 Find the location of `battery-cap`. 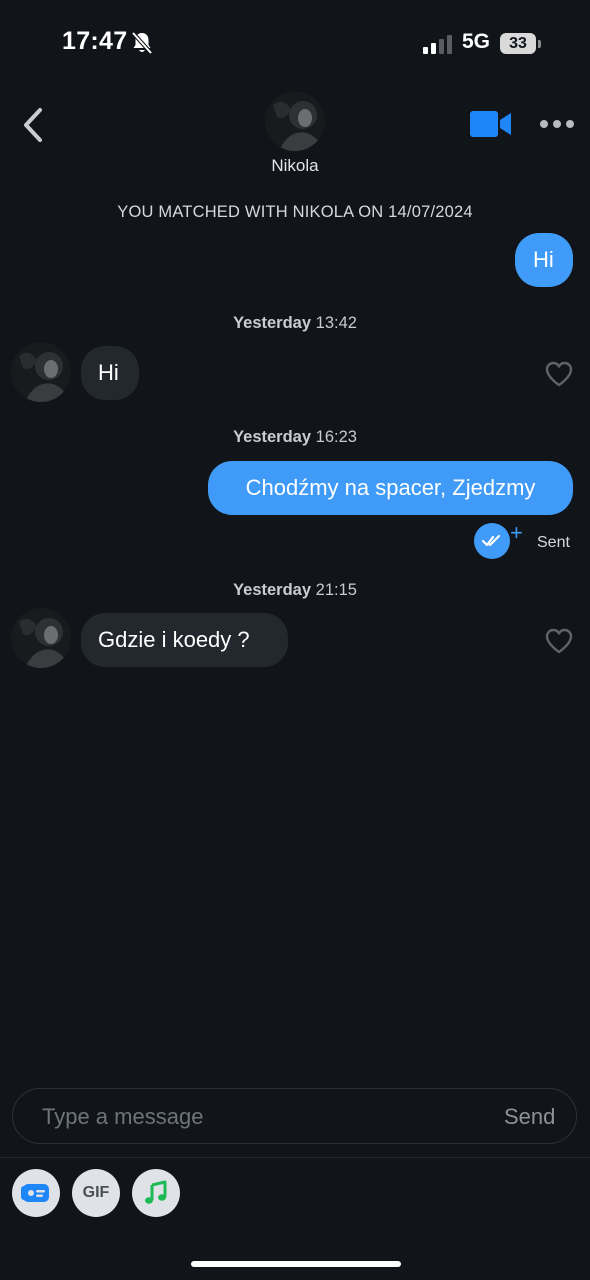

battery-cap is located at coordinates (539, 44).